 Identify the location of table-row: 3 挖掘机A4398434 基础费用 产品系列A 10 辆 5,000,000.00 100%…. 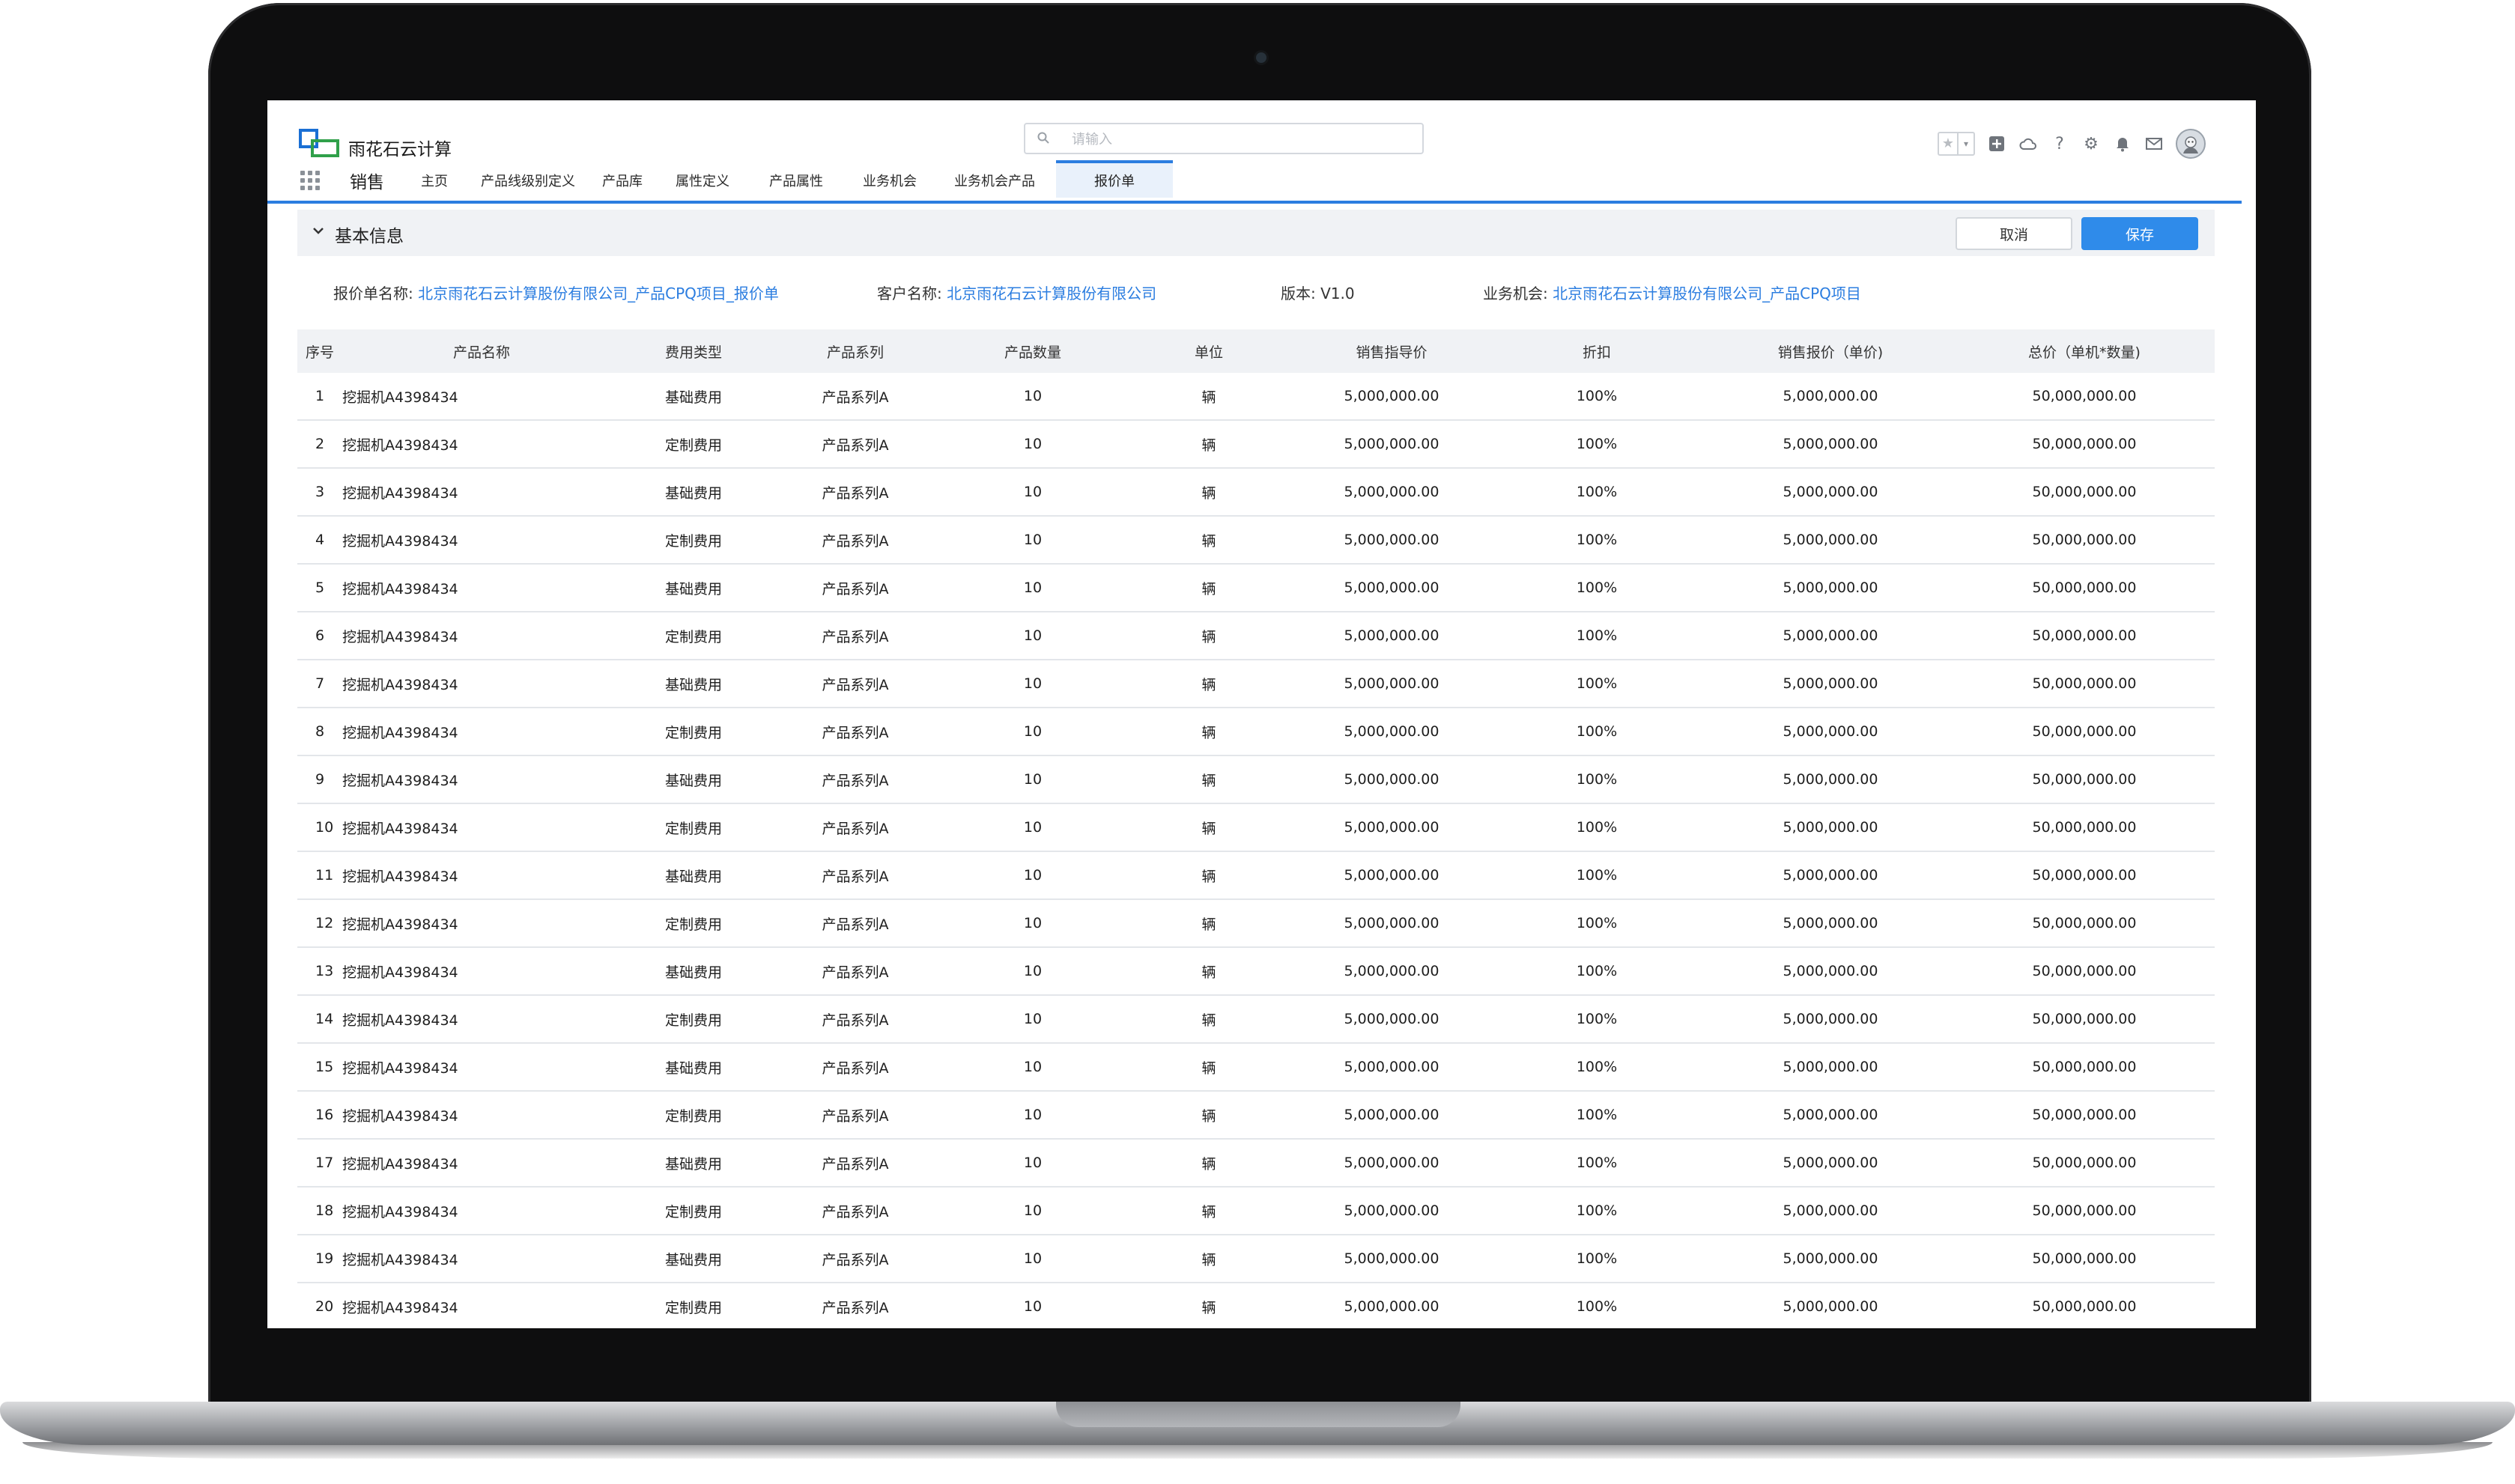
(1256, 492).